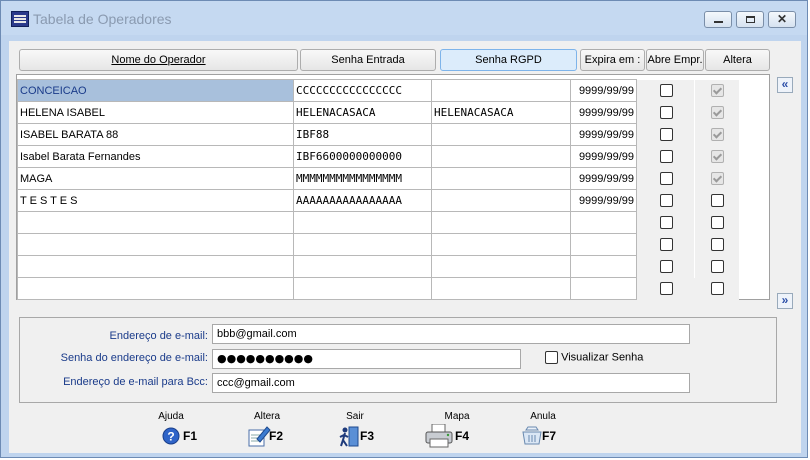  I want to click on header-open-company: Abre Empr., so click(675, 60).